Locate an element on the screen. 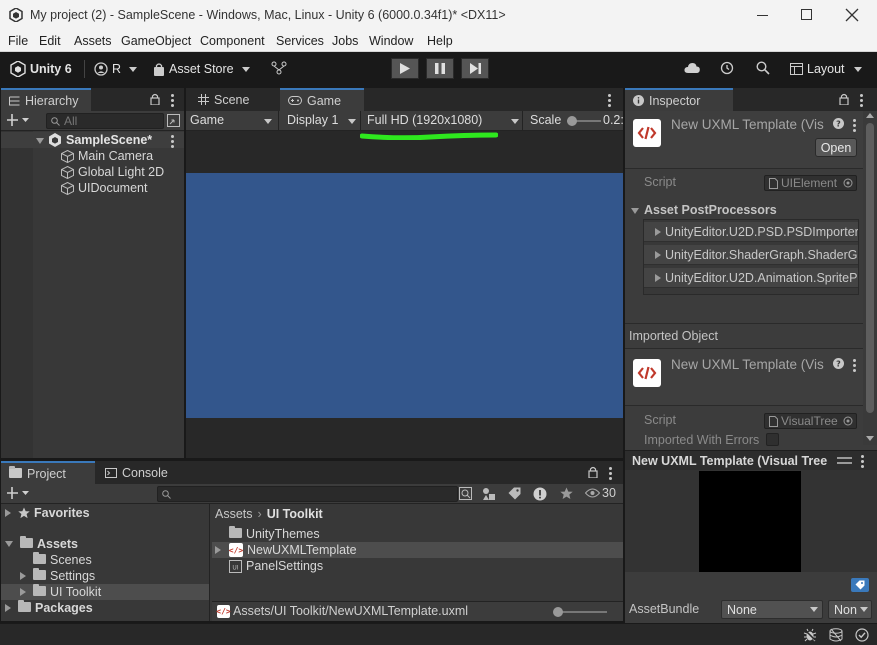  version-control-icon is located at coordinates (279, 68).